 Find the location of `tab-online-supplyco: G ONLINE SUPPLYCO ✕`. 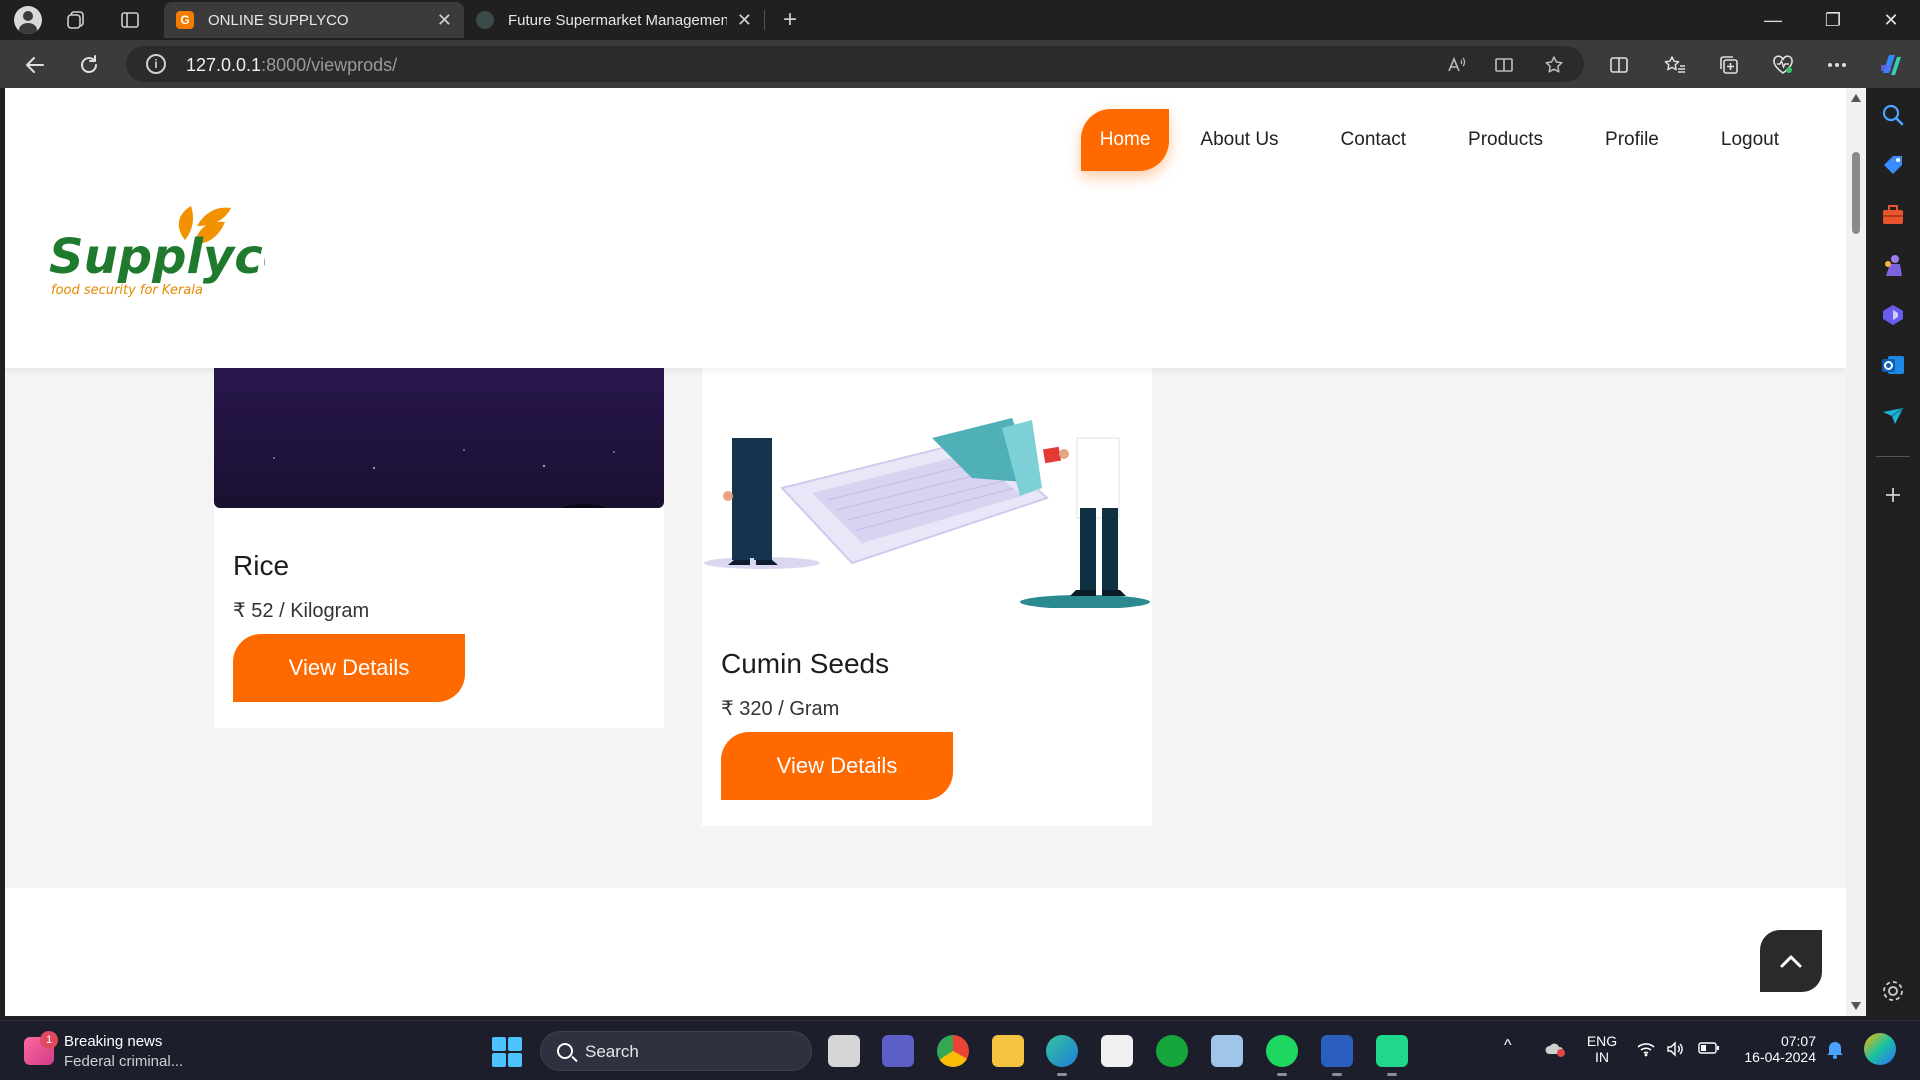

tab-online-supplyco: G ONLINE SUPPLYCO ✕ is located at coordinates (314, 20).